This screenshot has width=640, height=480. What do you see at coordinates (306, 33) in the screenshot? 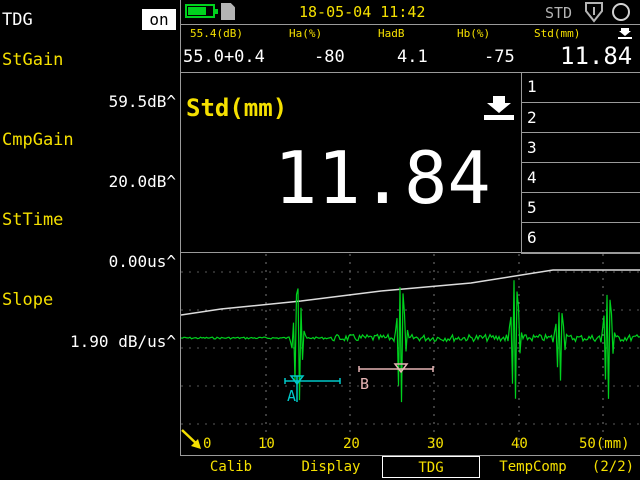
I see `readout-label-ha: Ha(%)` at bounding box center [306, 33].